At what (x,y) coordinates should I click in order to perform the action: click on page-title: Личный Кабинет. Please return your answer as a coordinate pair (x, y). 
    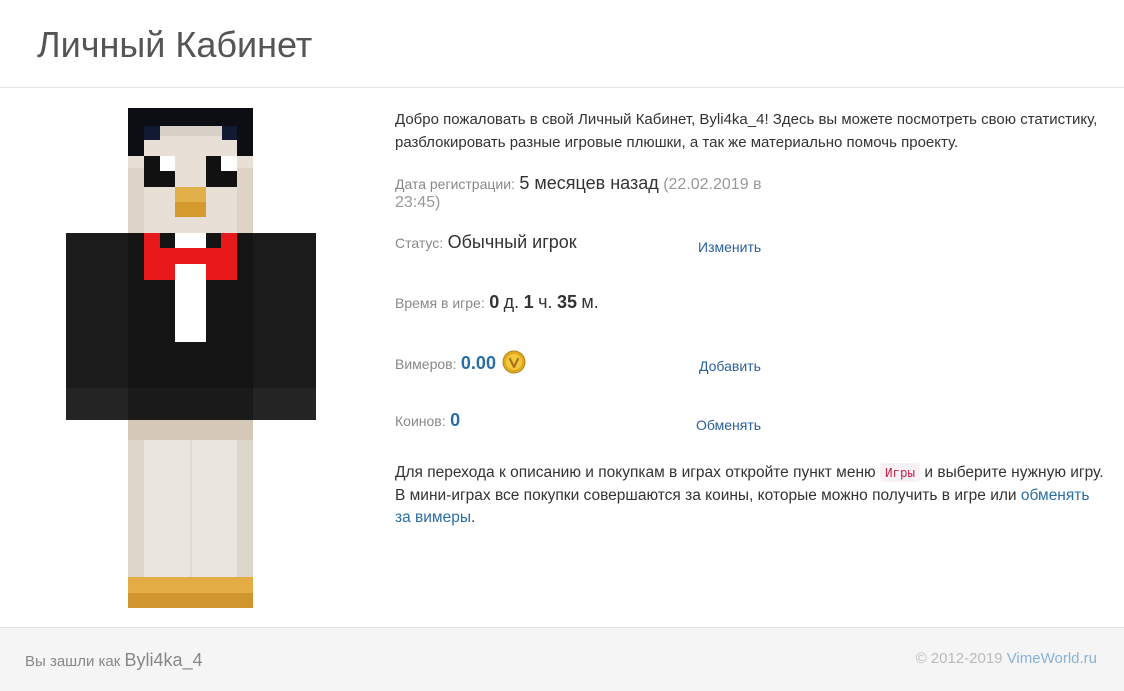
    Looking at the image, I should click on (175, 44).